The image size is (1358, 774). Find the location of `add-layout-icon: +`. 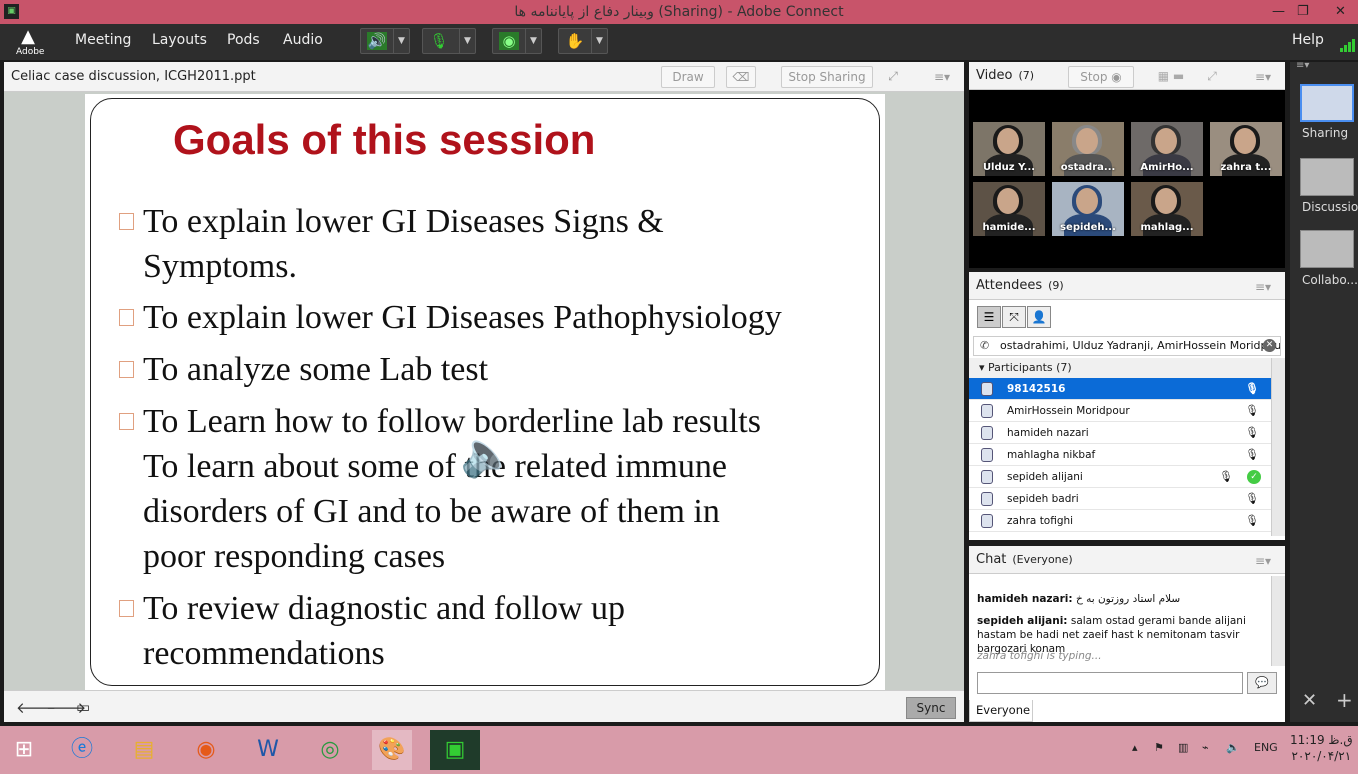

add-layout-icon: + is located at coordinates (1344, 700).